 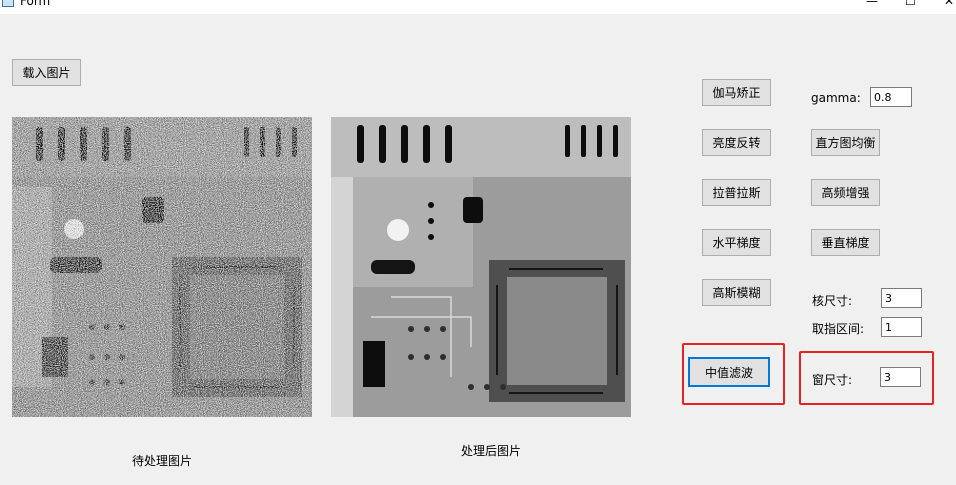 What do you see at coordinates (8, 3) in the screenshot?
I see `app-icon` at bounding box center [8, 3].